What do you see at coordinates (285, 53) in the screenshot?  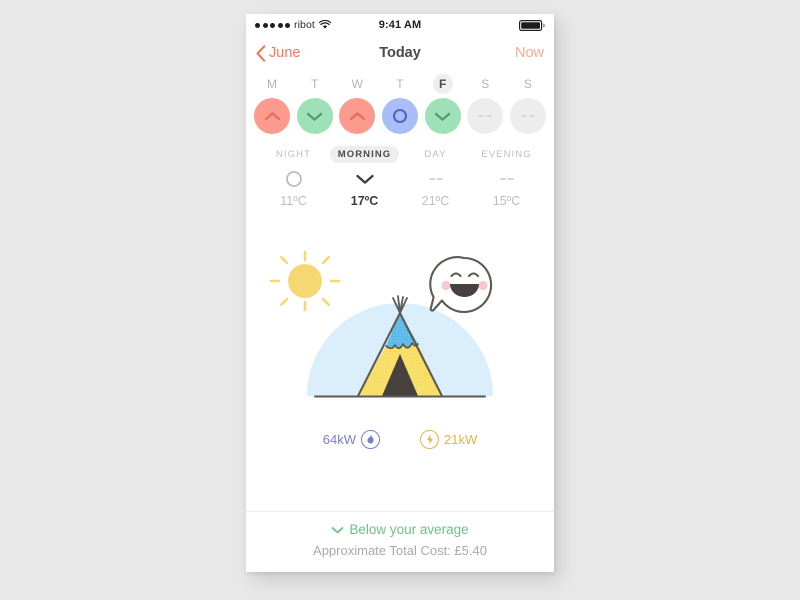 I see `back-label: June` at bounding box center [285, 53].